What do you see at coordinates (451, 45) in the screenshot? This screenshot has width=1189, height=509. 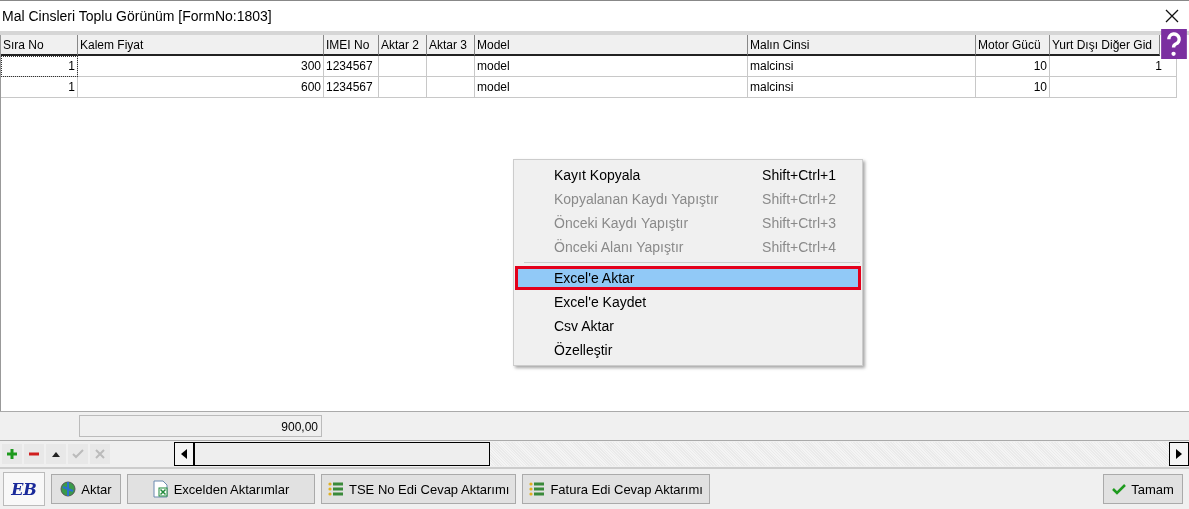 I see `column-header: Aktar 3` at bounding box center [451, 45].